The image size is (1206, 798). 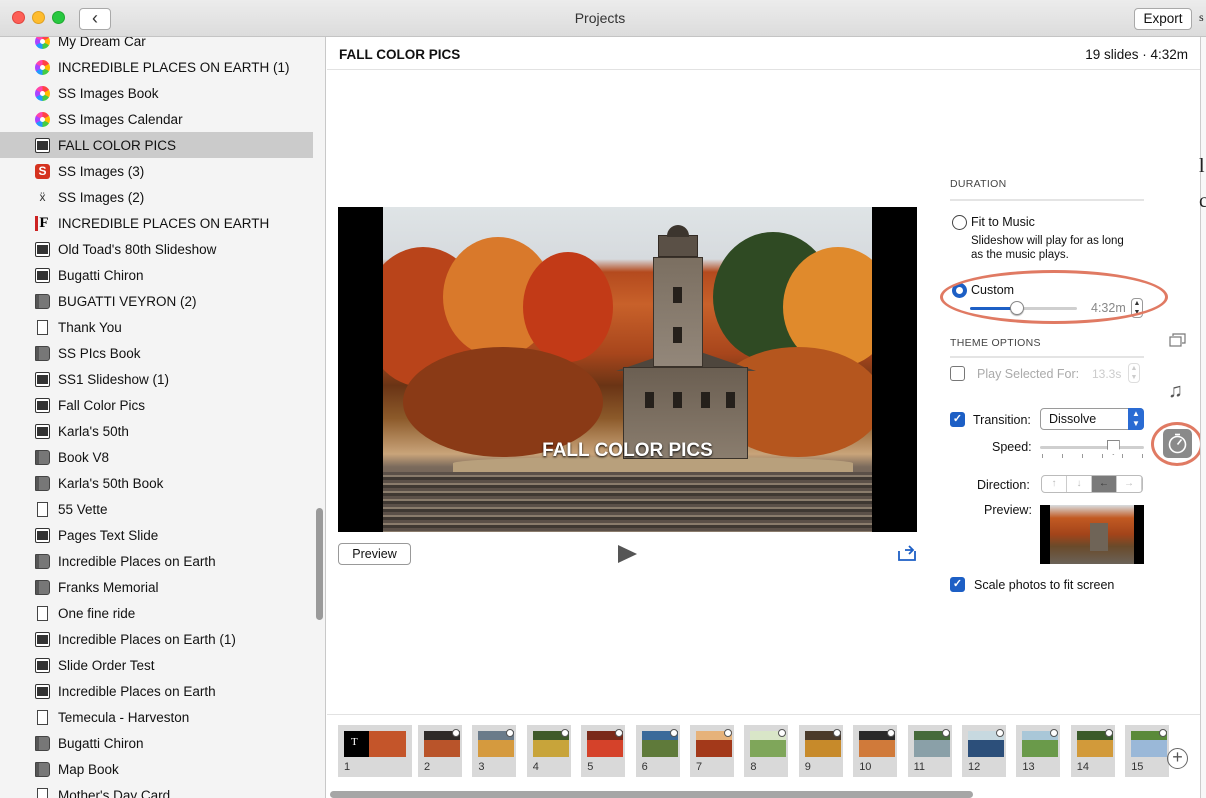 I want to click on play-icon, so click(x=627, y=554).